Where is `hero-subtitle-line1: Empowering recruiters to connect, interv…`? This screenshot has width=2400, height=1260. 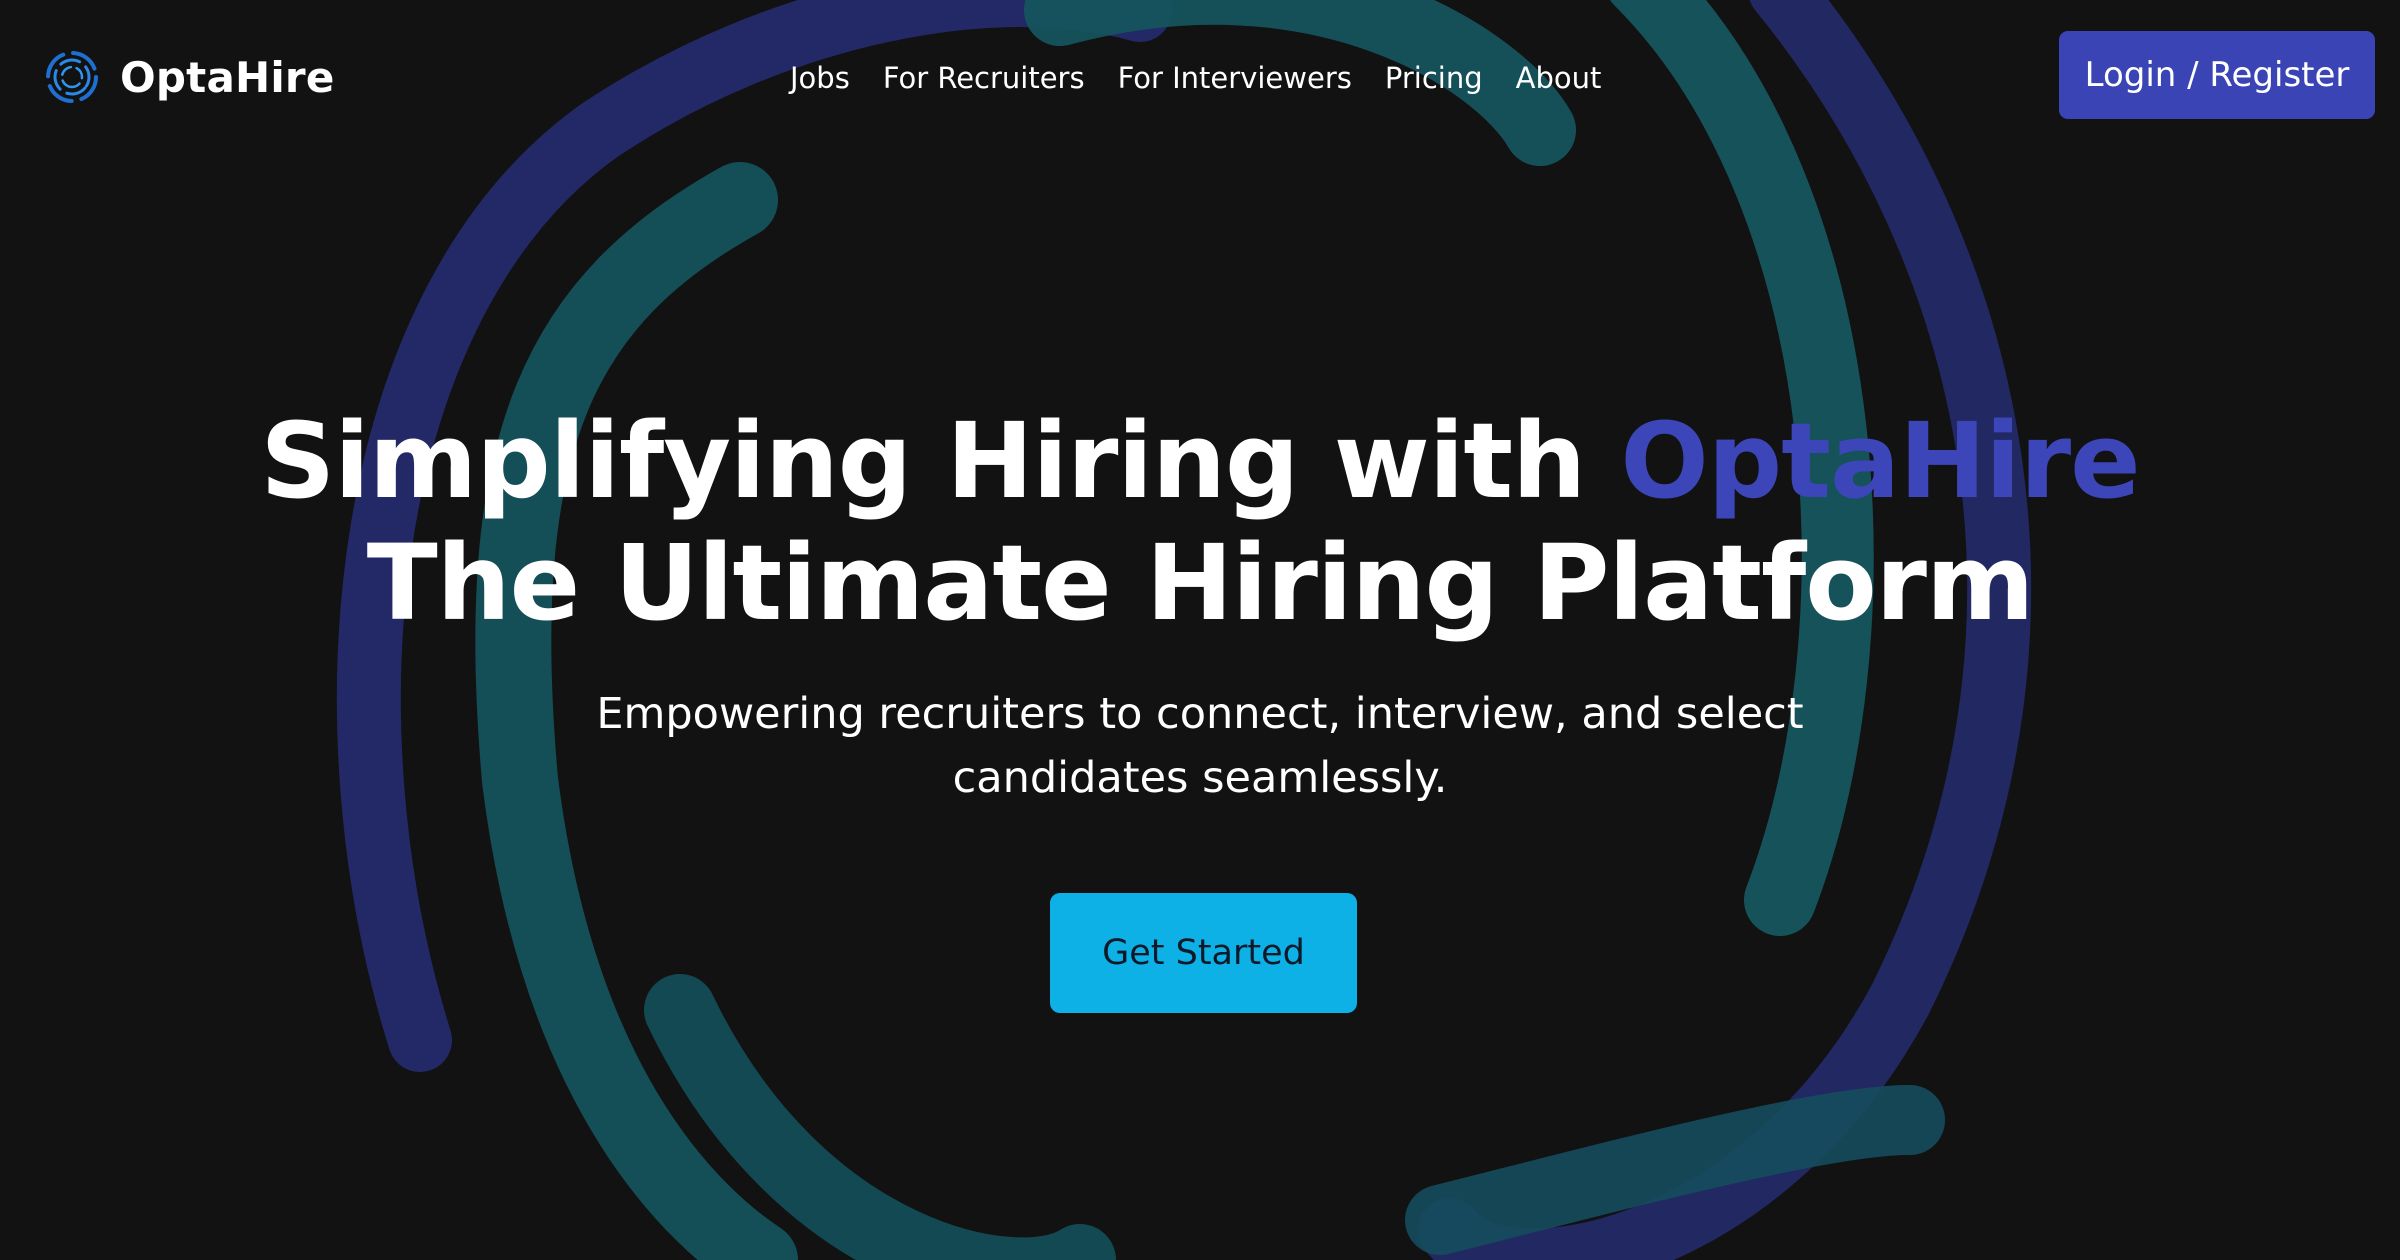 hero-subtitle-line1: Empowering recruiters to connect, interv… is located at coordinates (1200, 714).